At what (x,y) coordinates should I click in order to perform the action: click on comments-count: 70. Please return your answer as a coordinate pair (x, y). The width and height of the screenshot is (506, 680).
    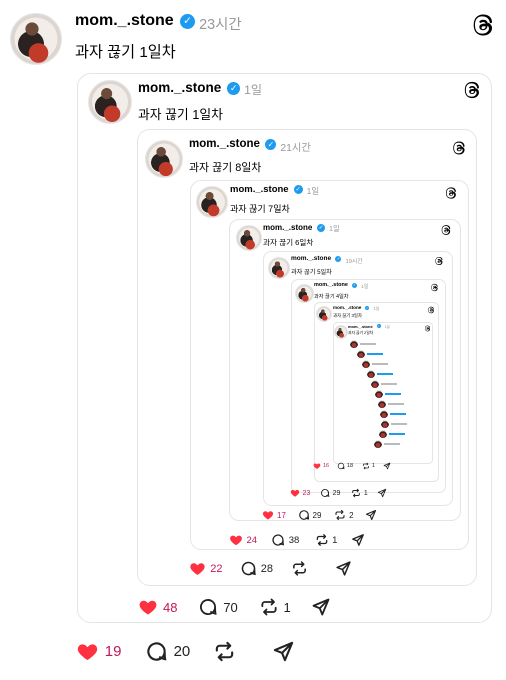
    Looking at the image, I should click on (230, 607).